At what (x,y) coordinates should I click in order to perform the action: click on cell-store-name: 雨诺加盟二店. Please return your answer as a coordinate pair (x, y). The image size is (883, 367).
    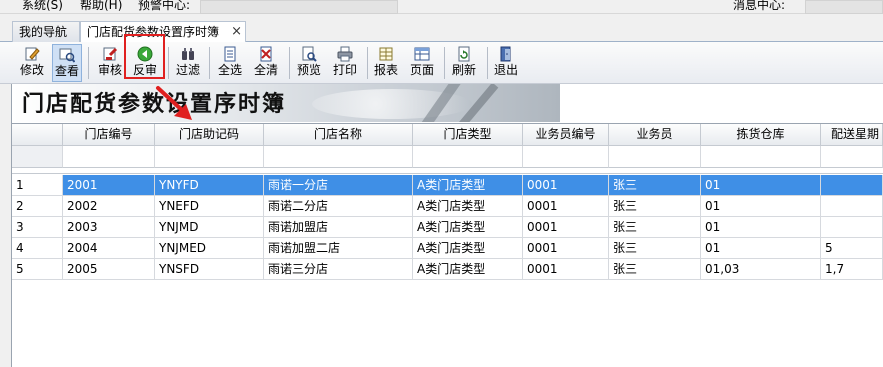
    Looking at the image, I should click on (338, 248).